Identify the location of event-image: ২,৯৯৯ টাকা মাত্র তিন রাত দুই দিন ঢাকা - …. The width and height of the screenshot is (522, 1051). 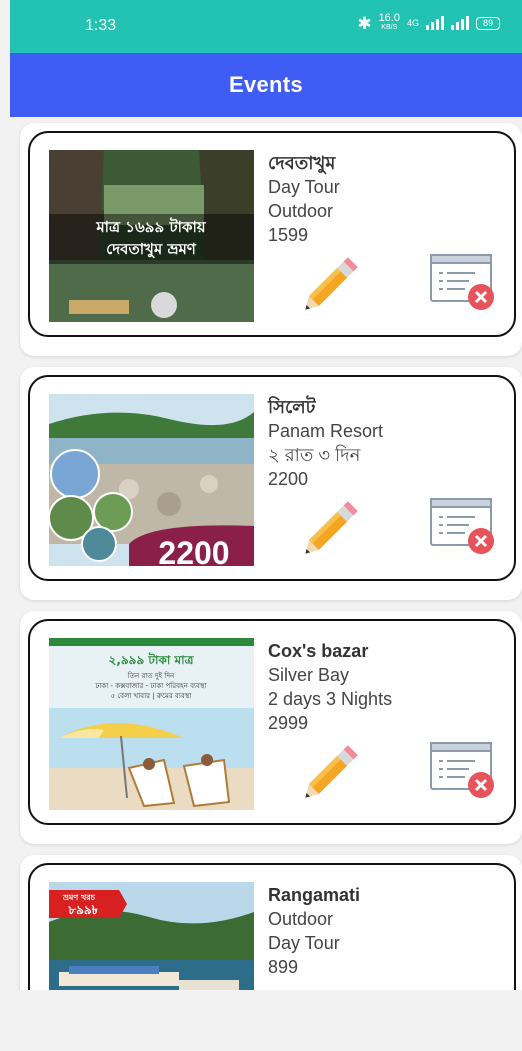
(151, 724).